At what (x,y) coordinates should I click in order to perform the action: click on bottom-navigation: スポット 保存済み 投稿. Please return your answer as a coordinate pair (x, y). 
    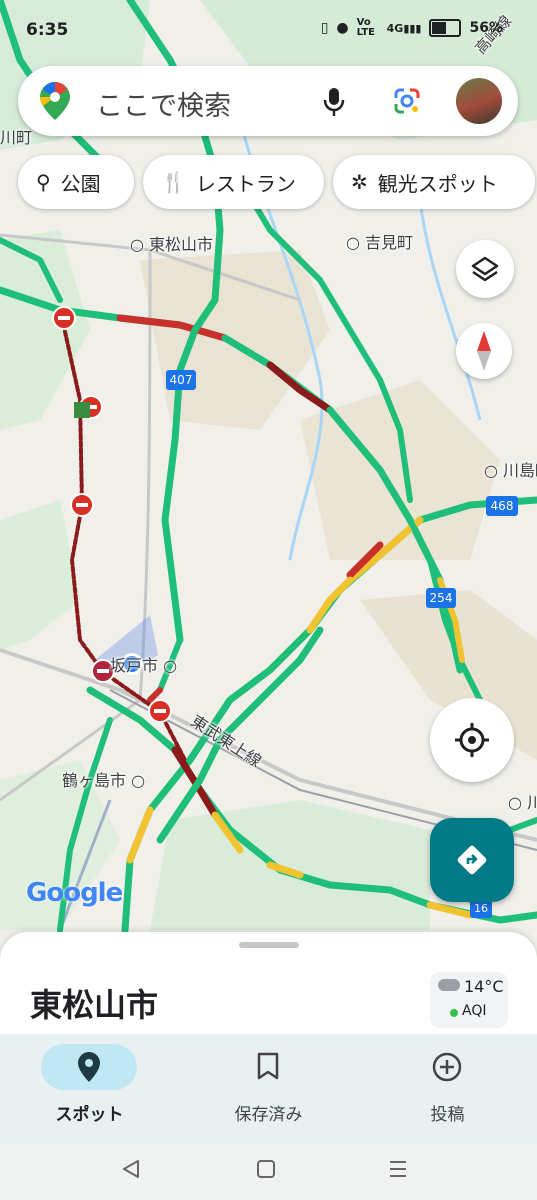
    Looking at the image, I should click on (268, 1089).